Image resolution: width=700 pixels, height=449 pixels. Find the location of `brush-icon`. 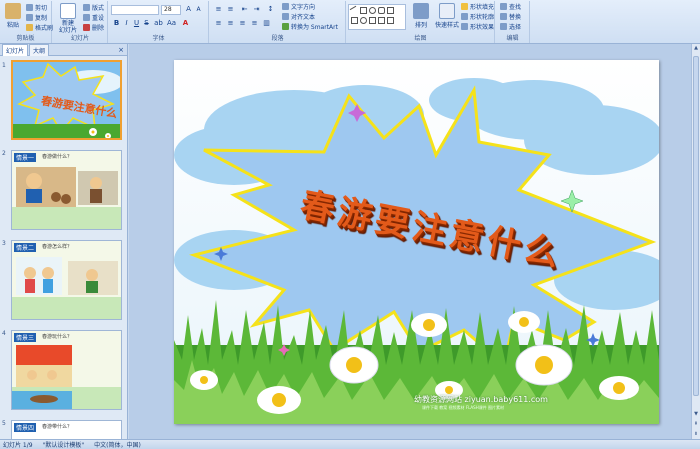

brush-icon is located at coordinates (29, 27).